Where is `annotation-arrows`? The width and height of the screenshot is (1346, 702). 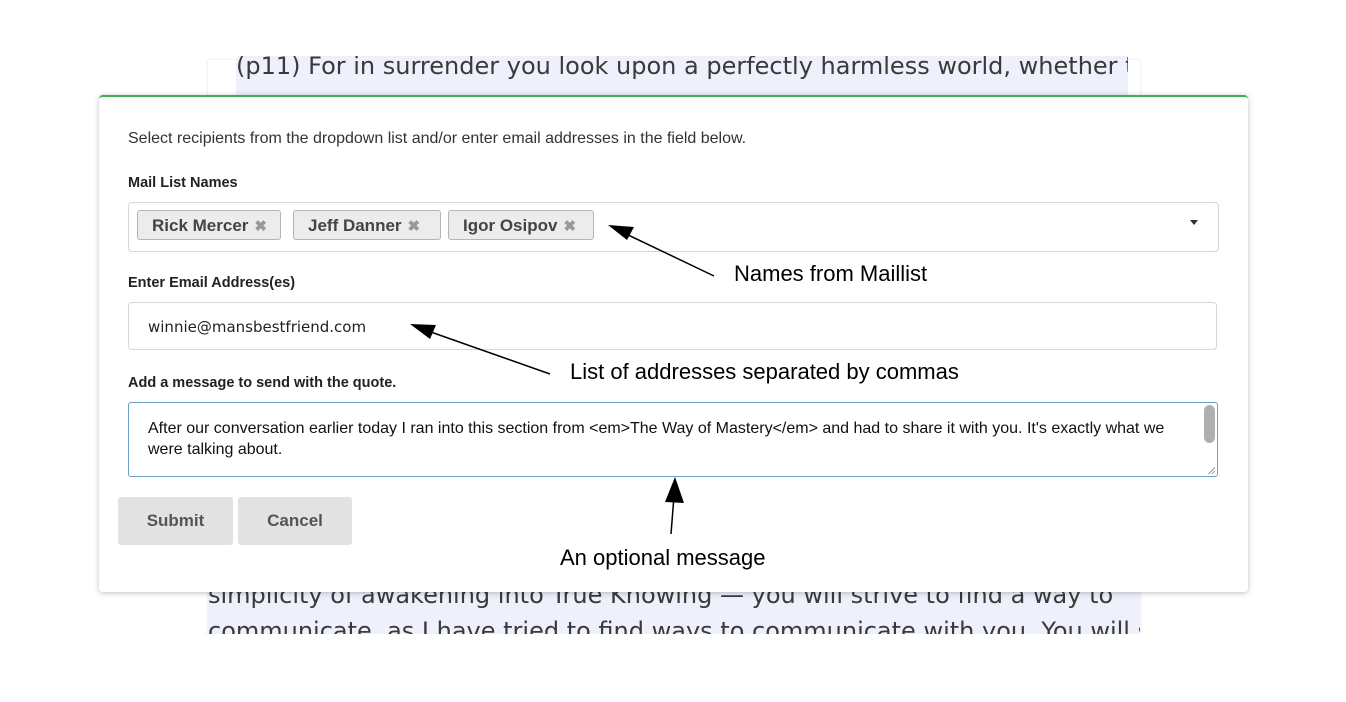
annotation-arrows is located at coordinates (562, 380).